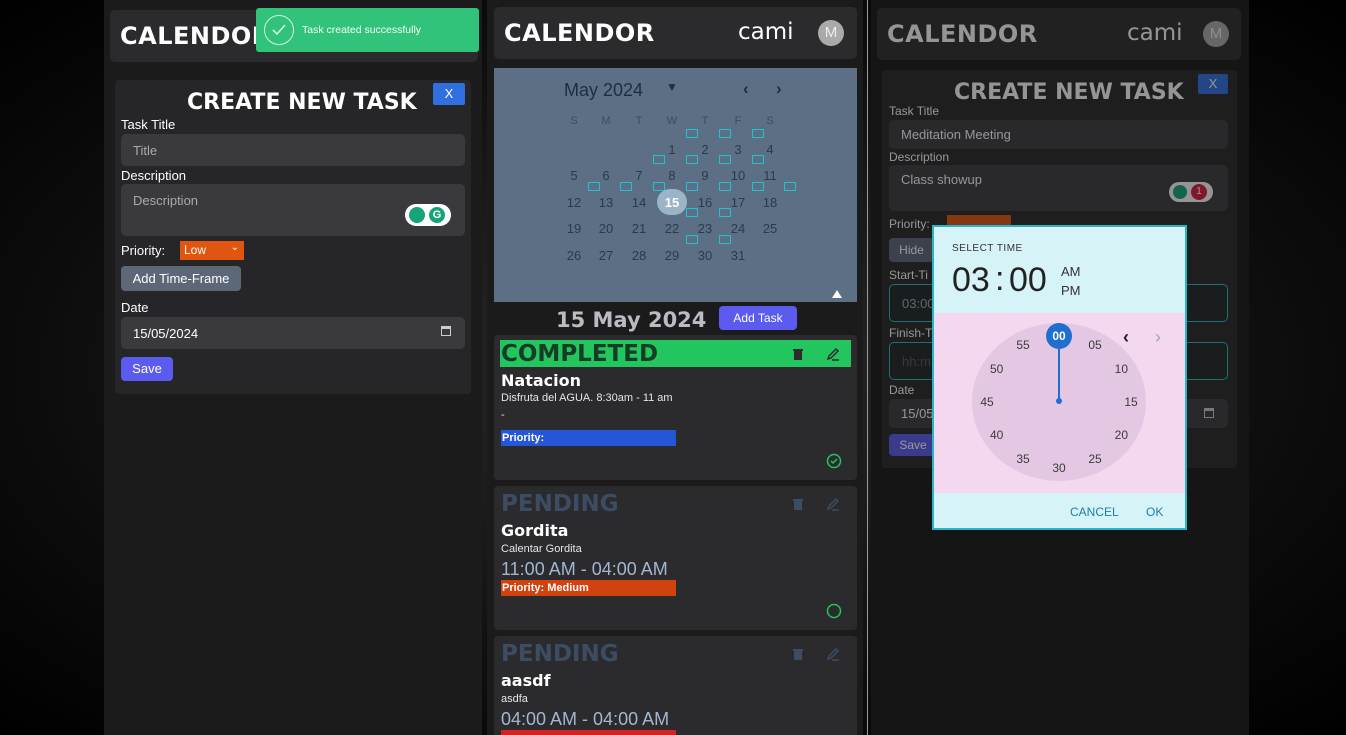 The width and height of the screenshot is (1346, 735). I want to click on description-textarea: Class showup 1, so click(1058, 188).